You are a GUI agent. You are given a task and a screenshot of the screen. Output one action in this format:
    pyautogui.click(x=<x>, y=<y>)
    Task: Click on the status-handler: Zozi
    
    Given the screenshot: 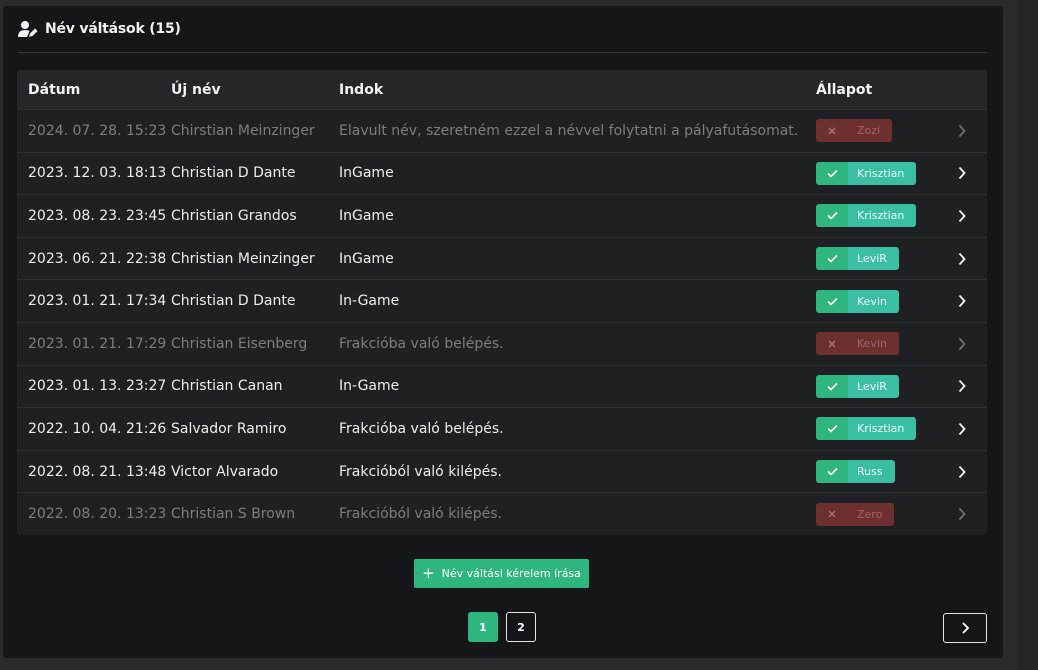 What is the action you would take?
    pyautogui.click(x=870, y=131)
    